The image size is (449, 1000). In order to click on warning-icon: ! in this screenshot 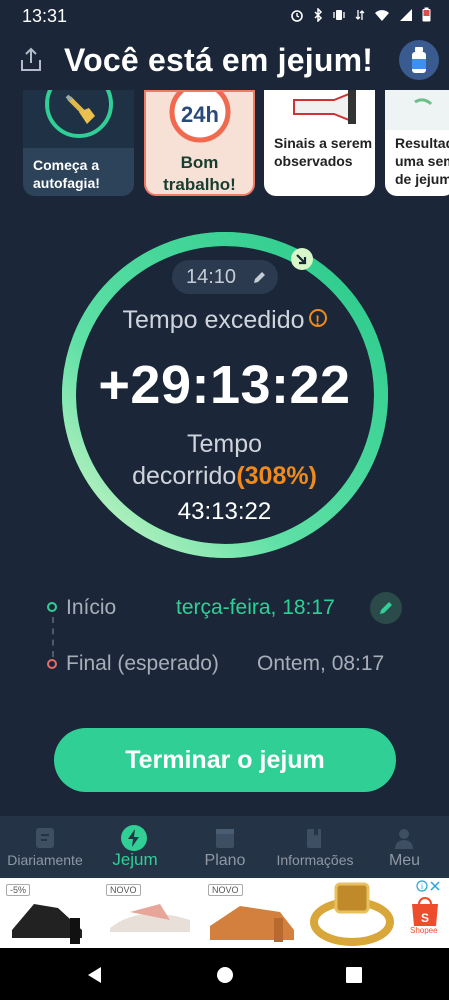, I will do `click(317, 318)`.